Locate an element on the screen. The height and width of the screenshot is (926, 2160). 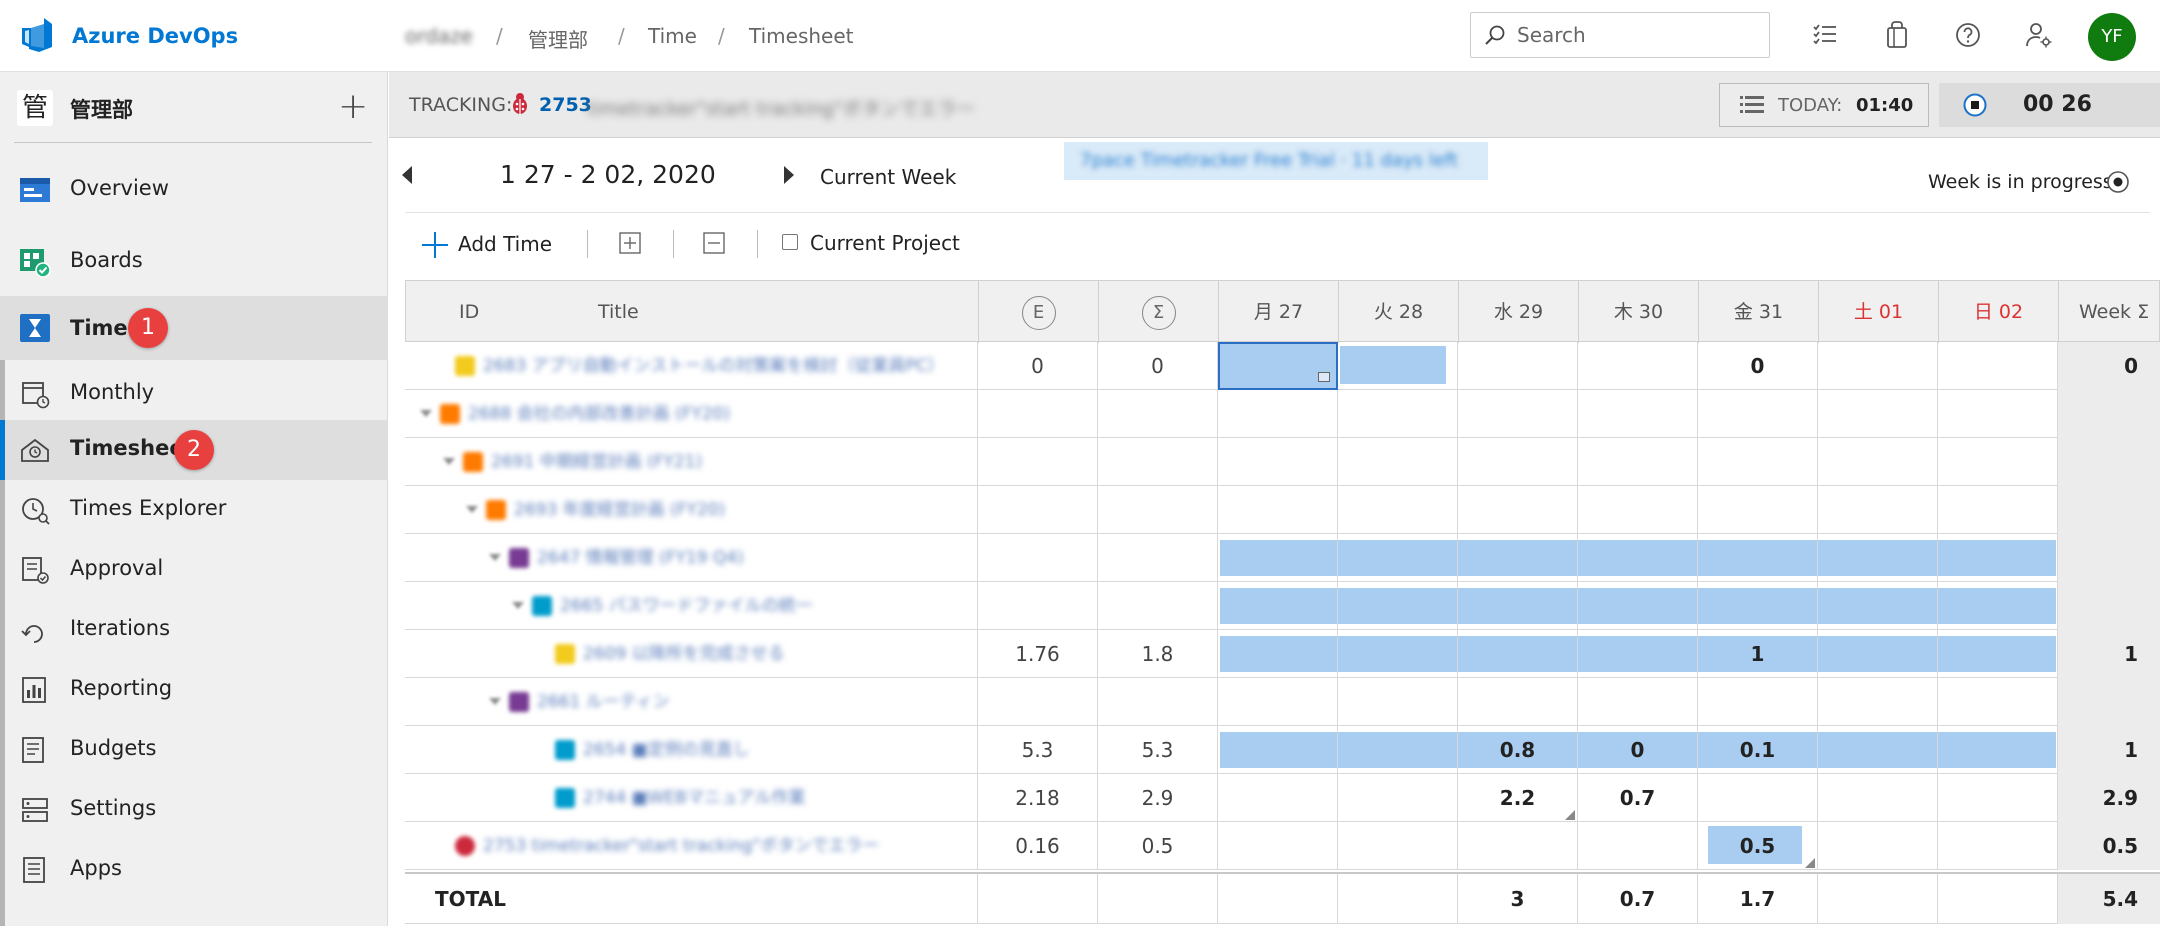
stop-icon is located at coordinates (1975, 105).